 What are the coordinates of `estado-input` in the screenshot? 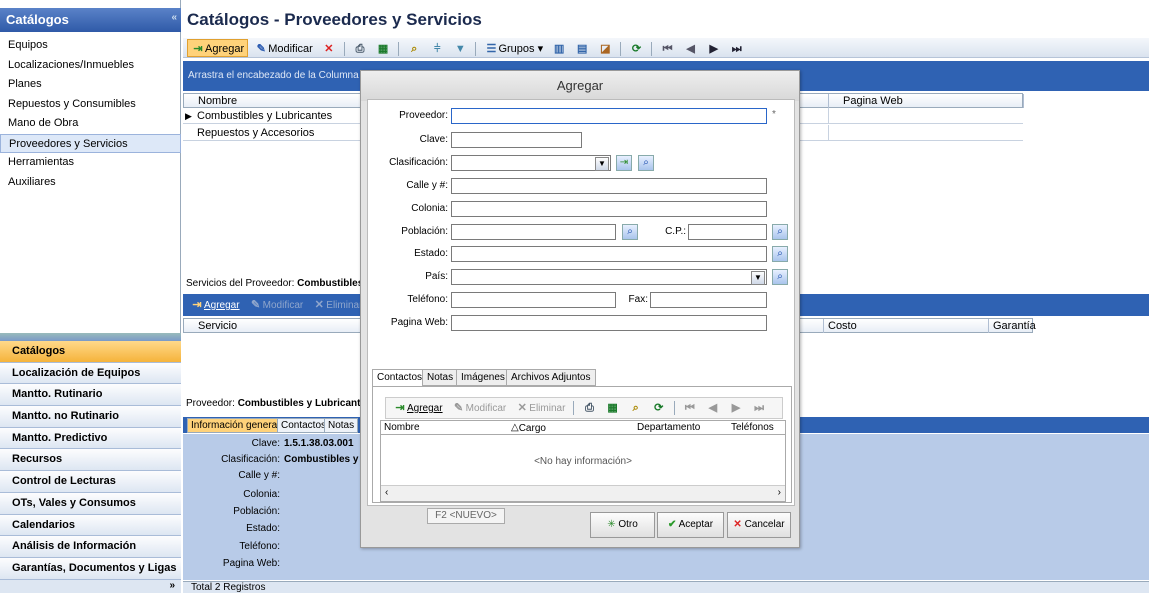 It's located at (609, 254).